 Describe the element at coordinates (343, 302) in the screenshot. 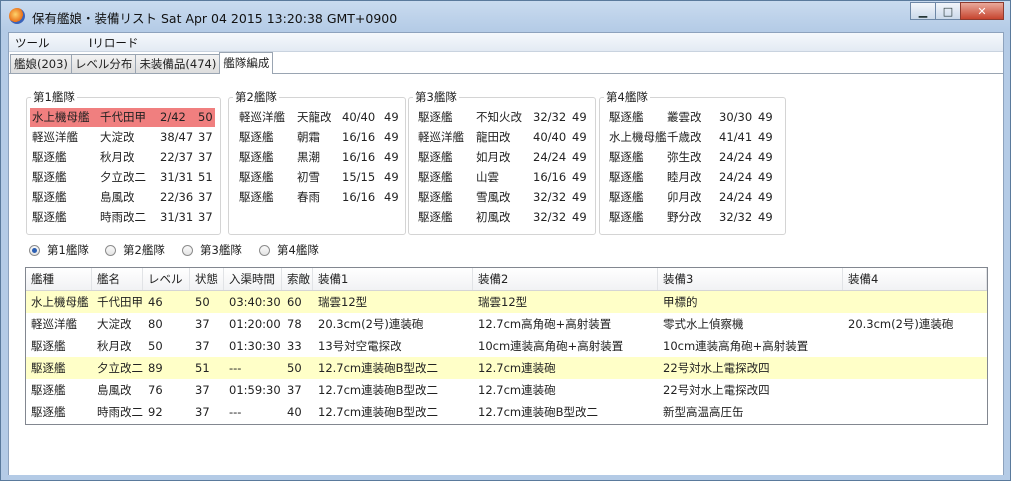

I see `table-cell: 瑞雲12型` at that location.